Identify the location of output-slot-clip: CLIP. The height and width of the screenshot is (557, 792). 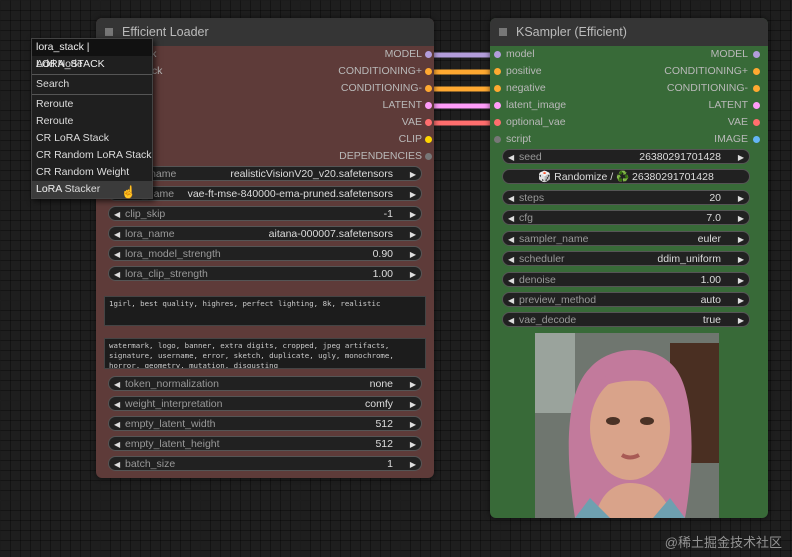
(327, 139).